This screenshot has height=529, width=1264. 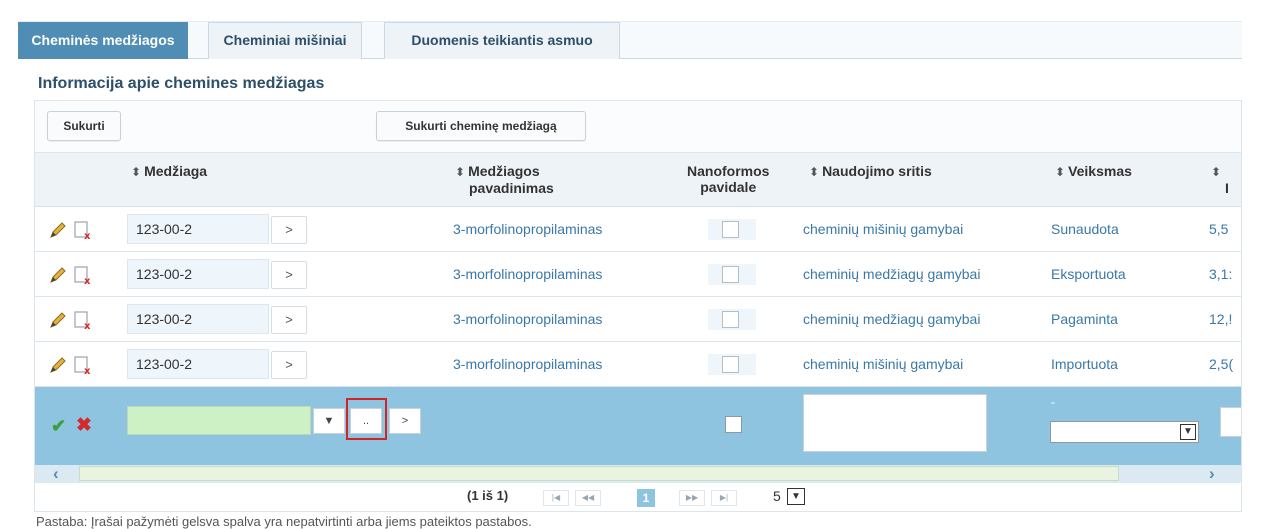 I want to click on tab-chemical-substances: Cheminės medžiagos, so click(x=103, y=40).